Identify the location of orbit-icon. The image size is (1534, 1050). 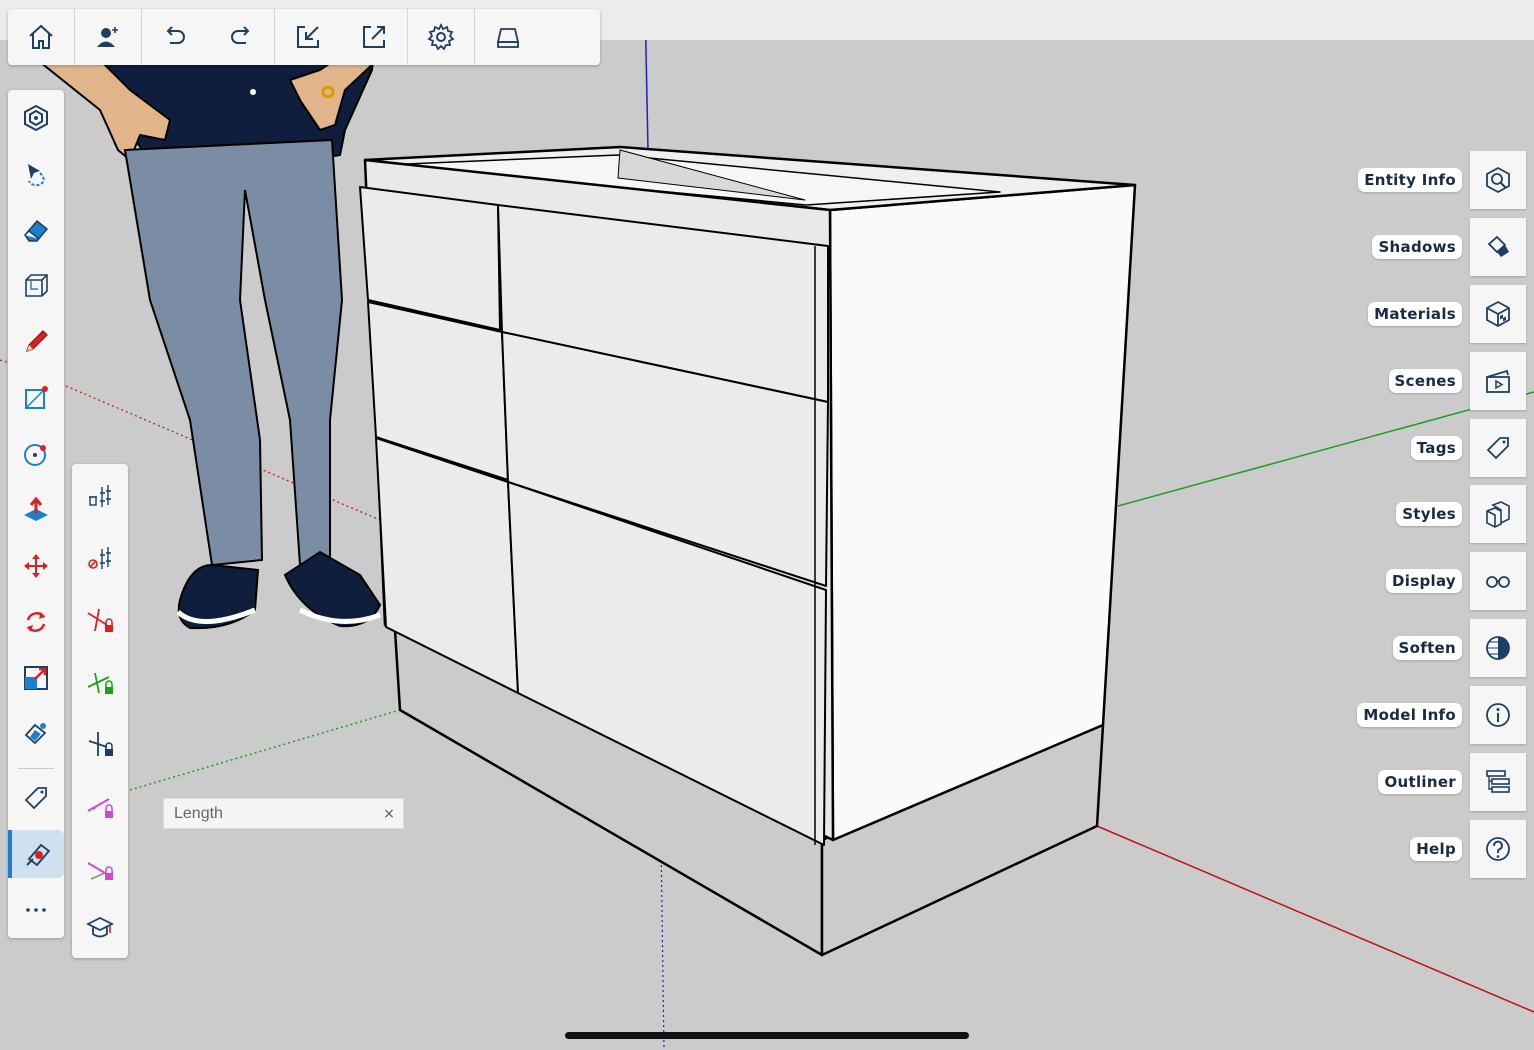
(36, 118).